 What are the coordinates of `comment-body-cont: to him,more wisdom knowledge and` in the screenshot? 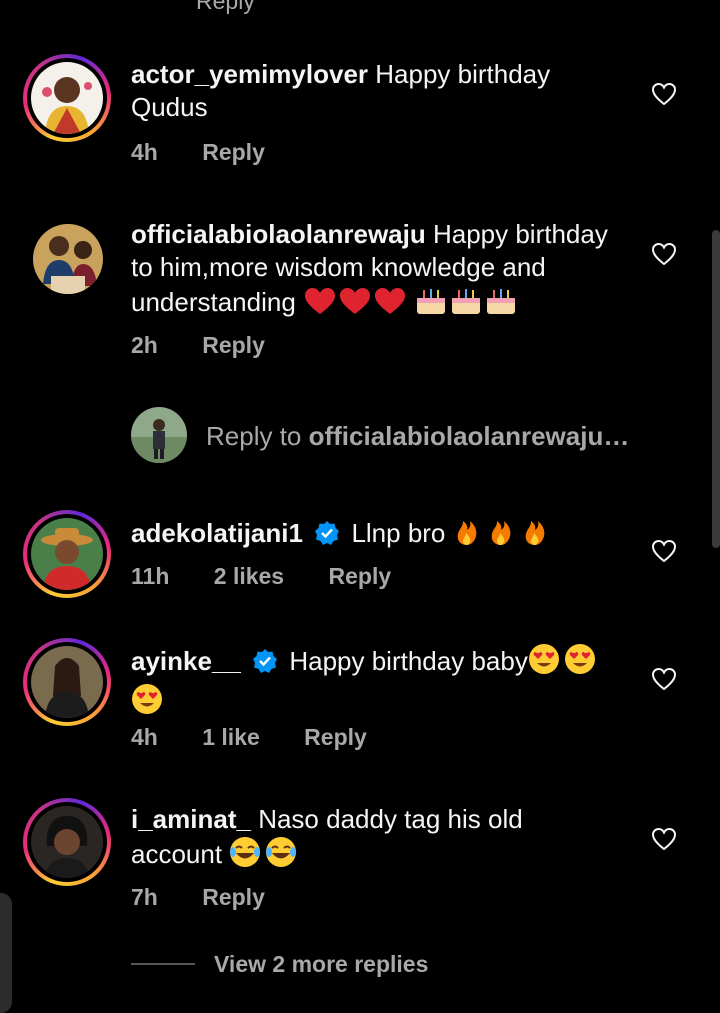 It's located at (338, 267).